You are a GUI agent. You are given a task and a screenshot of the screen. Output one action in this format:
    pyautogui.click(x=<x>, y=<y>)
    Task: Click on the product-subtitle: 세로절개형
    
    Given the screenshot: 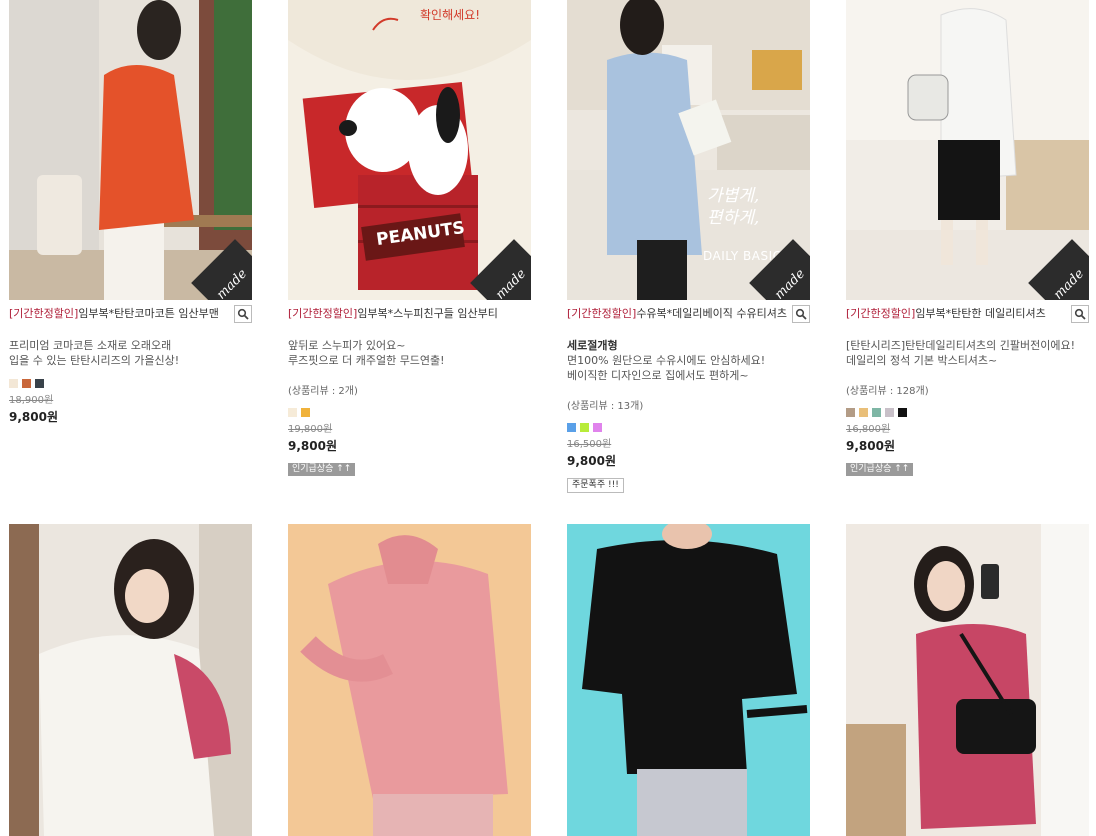 What is the action you would take?
    pyautogui.click(x=592, y=345)
    